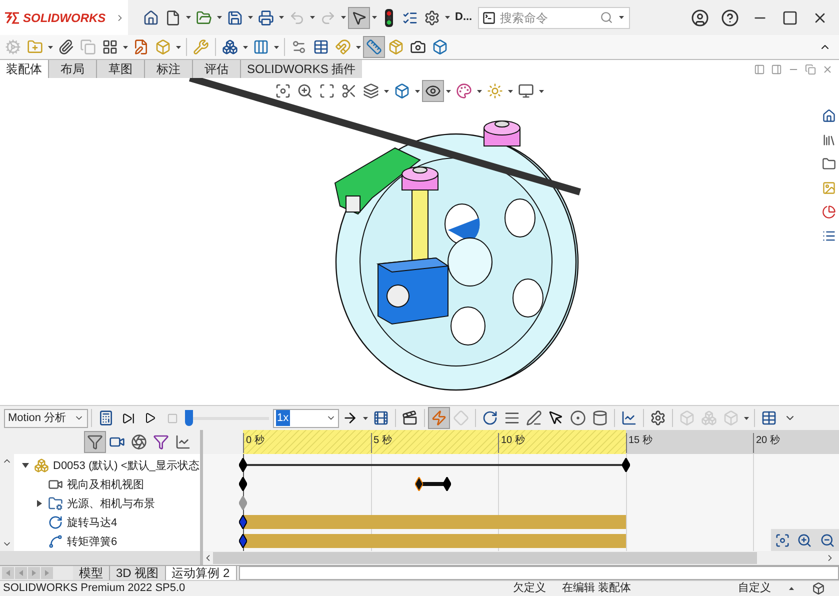 This screenshot has width=839, height=596. I want to click on ribbon-tab: 草图, so click(120, 69).